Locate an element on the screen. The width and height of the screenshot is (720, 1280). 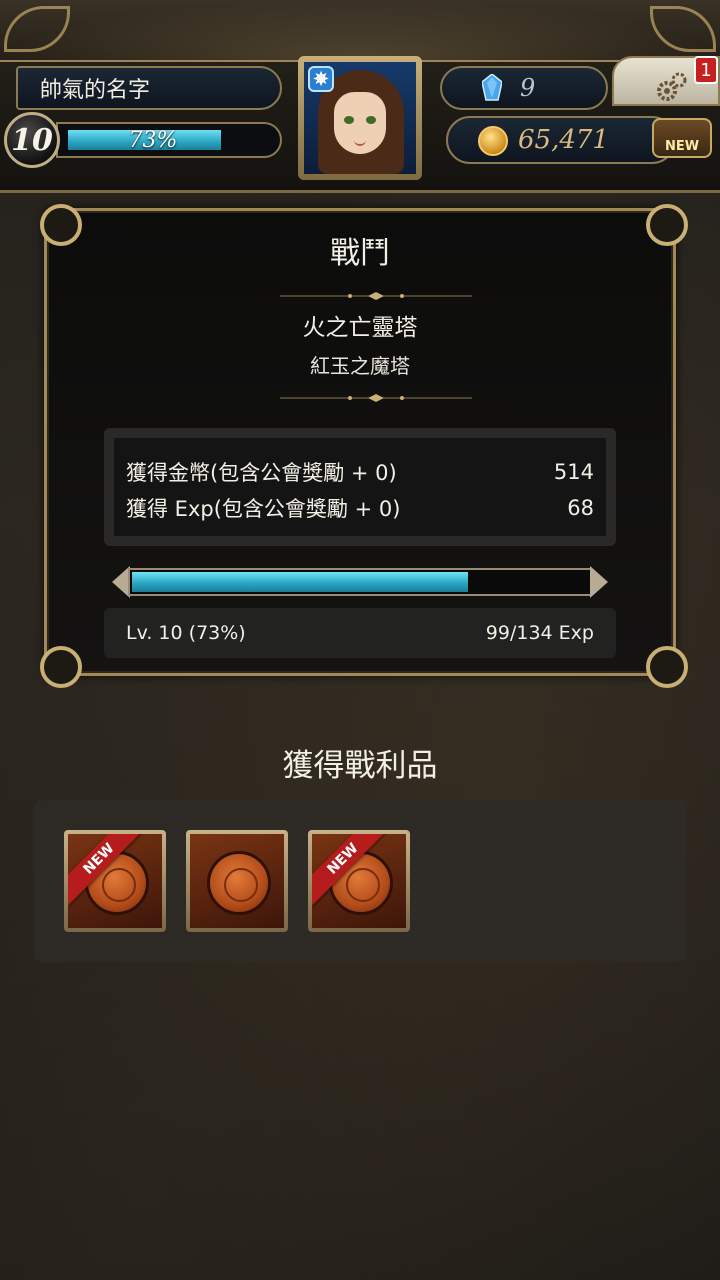
reward-value: 514 is located at coordinates (573, 472).